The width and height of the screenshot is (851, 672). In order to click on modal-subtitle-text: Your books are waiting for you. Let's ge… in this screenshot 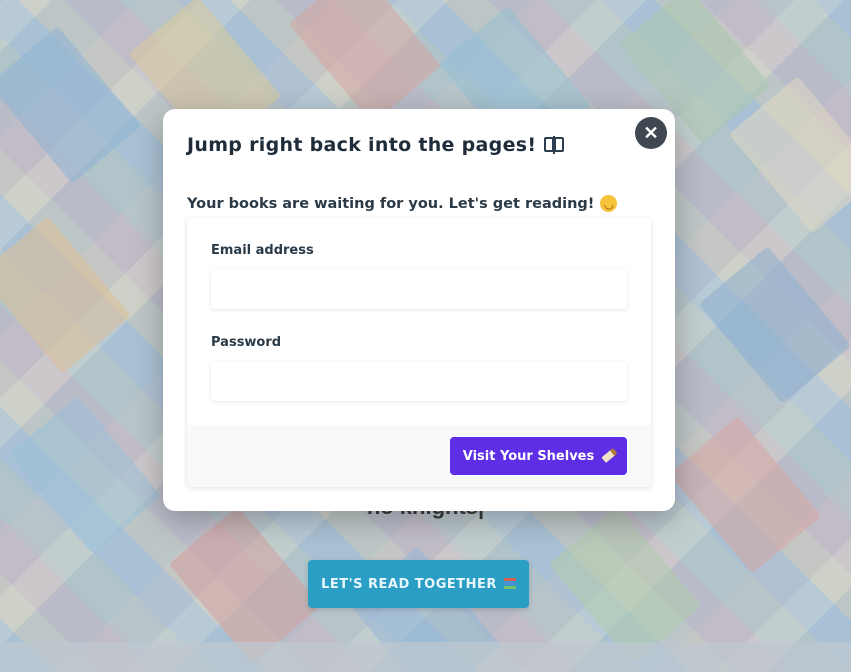, I will do `click(391, 203)`.